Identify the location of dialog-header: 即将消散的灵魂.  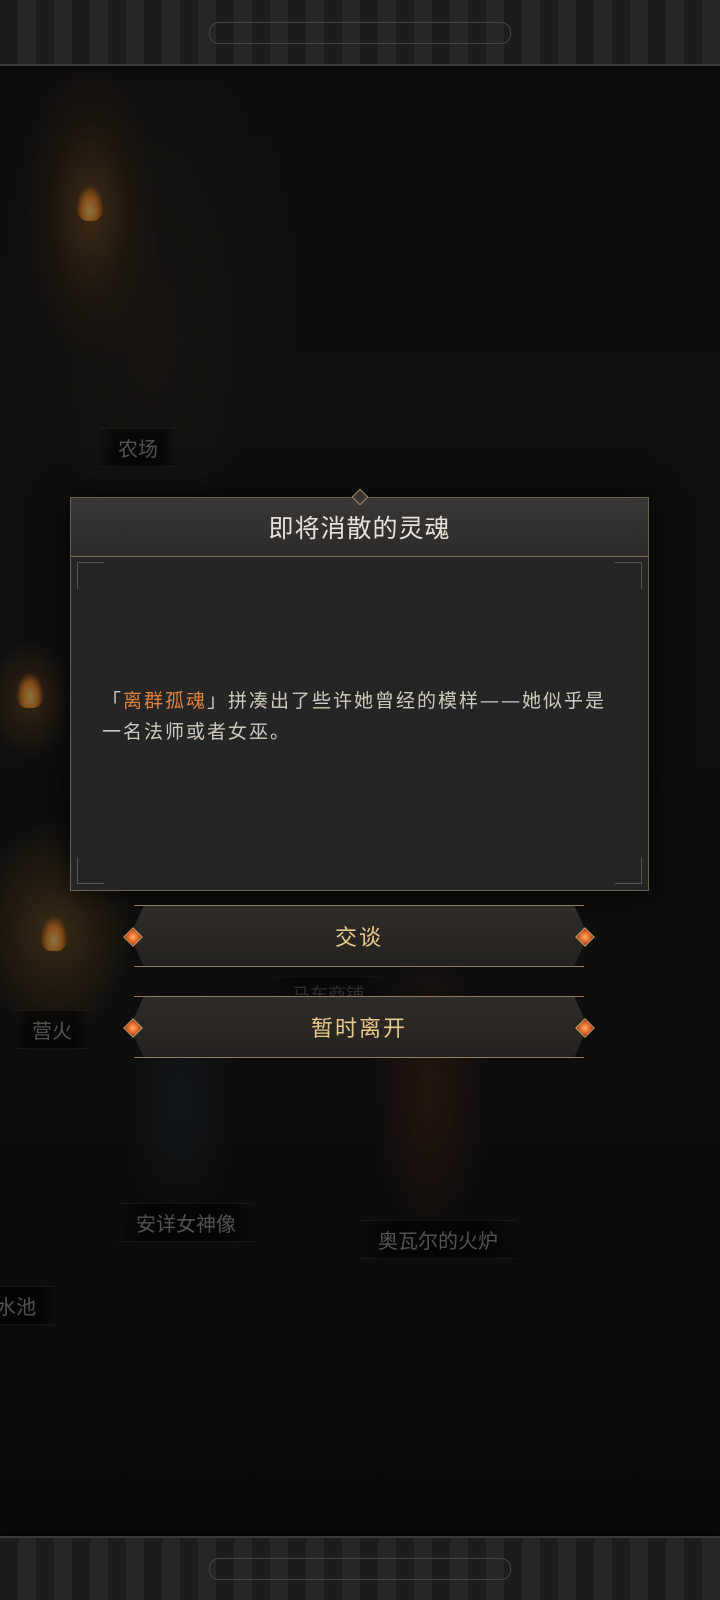
(359, 527).